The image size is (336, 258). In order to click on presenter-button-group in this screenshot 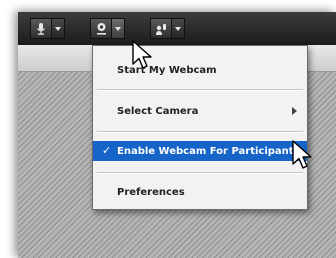, I will do `click(167, 28)`.